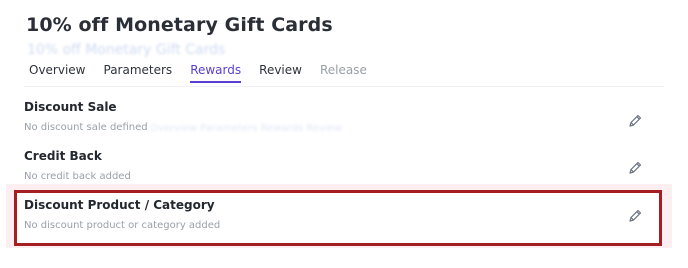  I want to click on section-title: Credit Back, so click(63, 156).